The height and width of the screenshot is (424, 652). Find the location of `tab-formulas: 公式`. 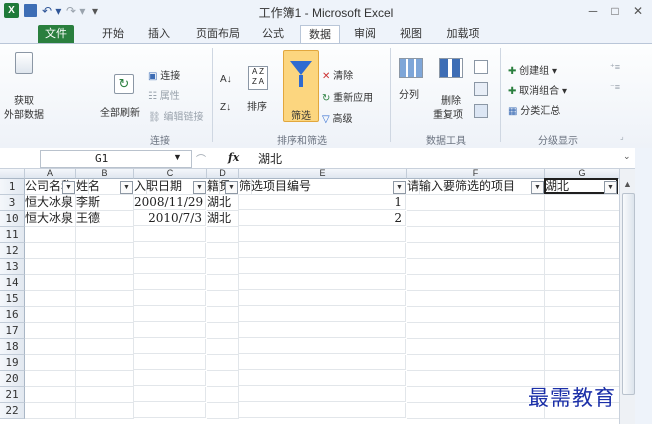

tab-formulas: 公式 is located at coordinates (273, 34).